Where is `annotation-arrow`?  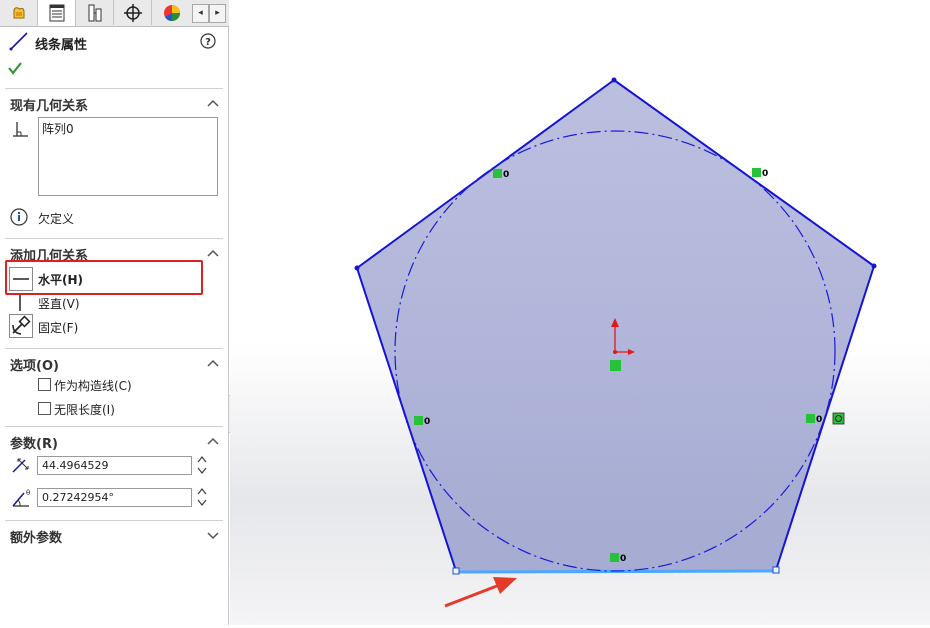 annotation-arrow is located at coordinates (480, 592).